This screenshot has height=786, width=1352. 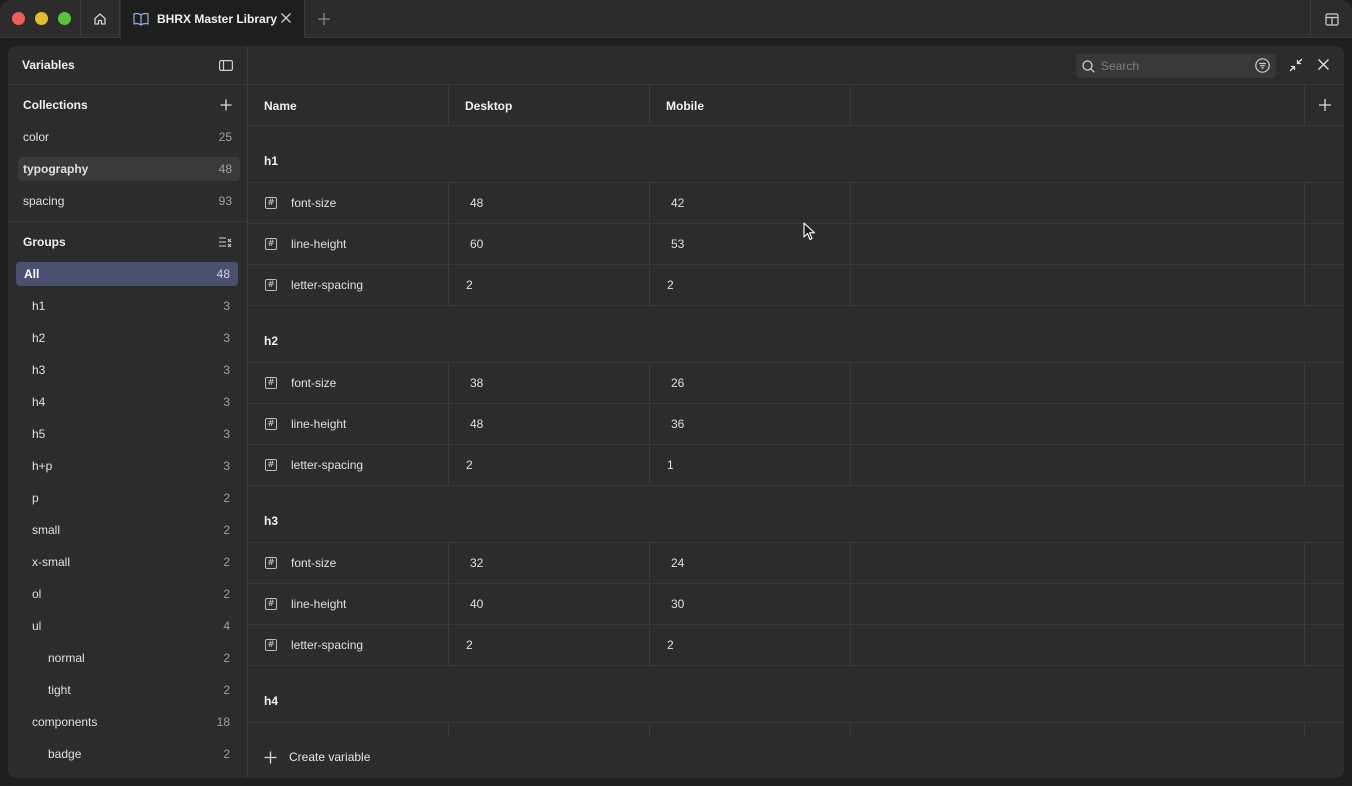 I want to click on group-label: ol, so click(x=37, y=594).